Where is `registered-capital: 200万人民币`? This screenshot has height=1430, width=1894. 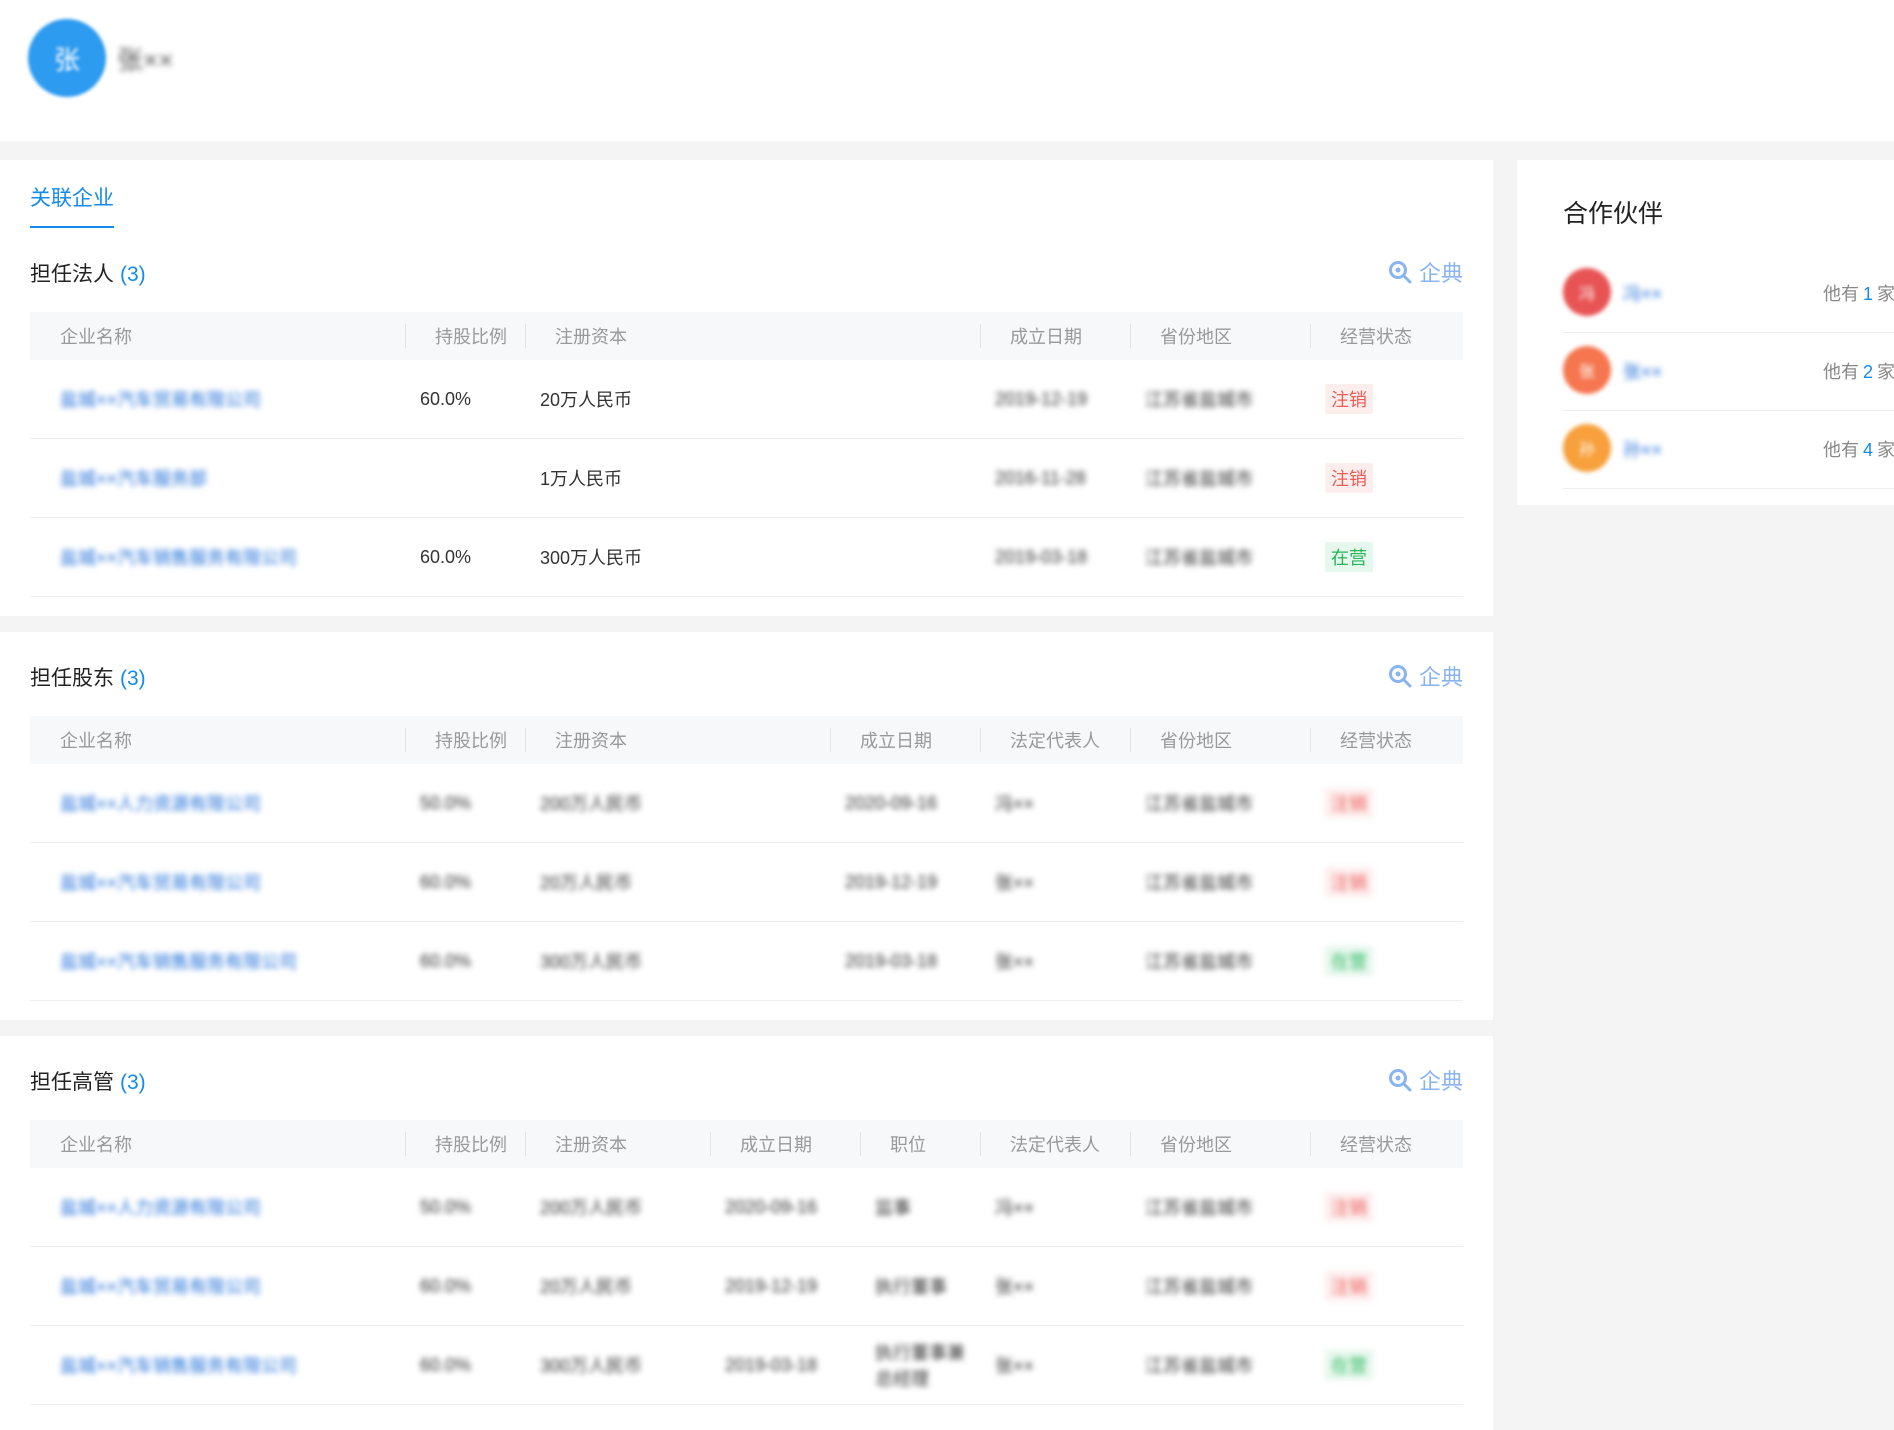
registered-capital: 200万人民币 is located at coordinates (591, 1208).